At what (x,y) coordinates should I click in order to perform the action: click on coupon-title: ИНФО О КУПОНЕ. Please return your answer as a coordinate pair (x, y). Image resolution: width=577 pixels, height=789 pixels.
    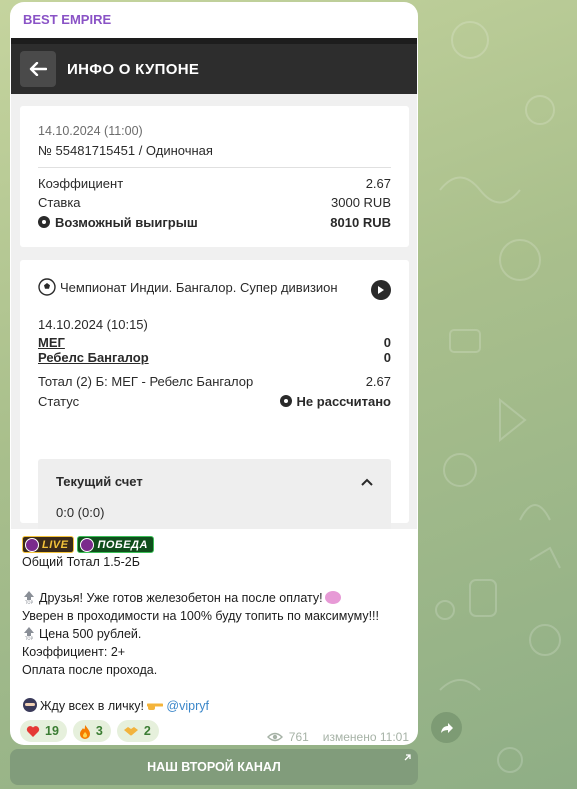
    Looking at the image, I should click on (133, 69).